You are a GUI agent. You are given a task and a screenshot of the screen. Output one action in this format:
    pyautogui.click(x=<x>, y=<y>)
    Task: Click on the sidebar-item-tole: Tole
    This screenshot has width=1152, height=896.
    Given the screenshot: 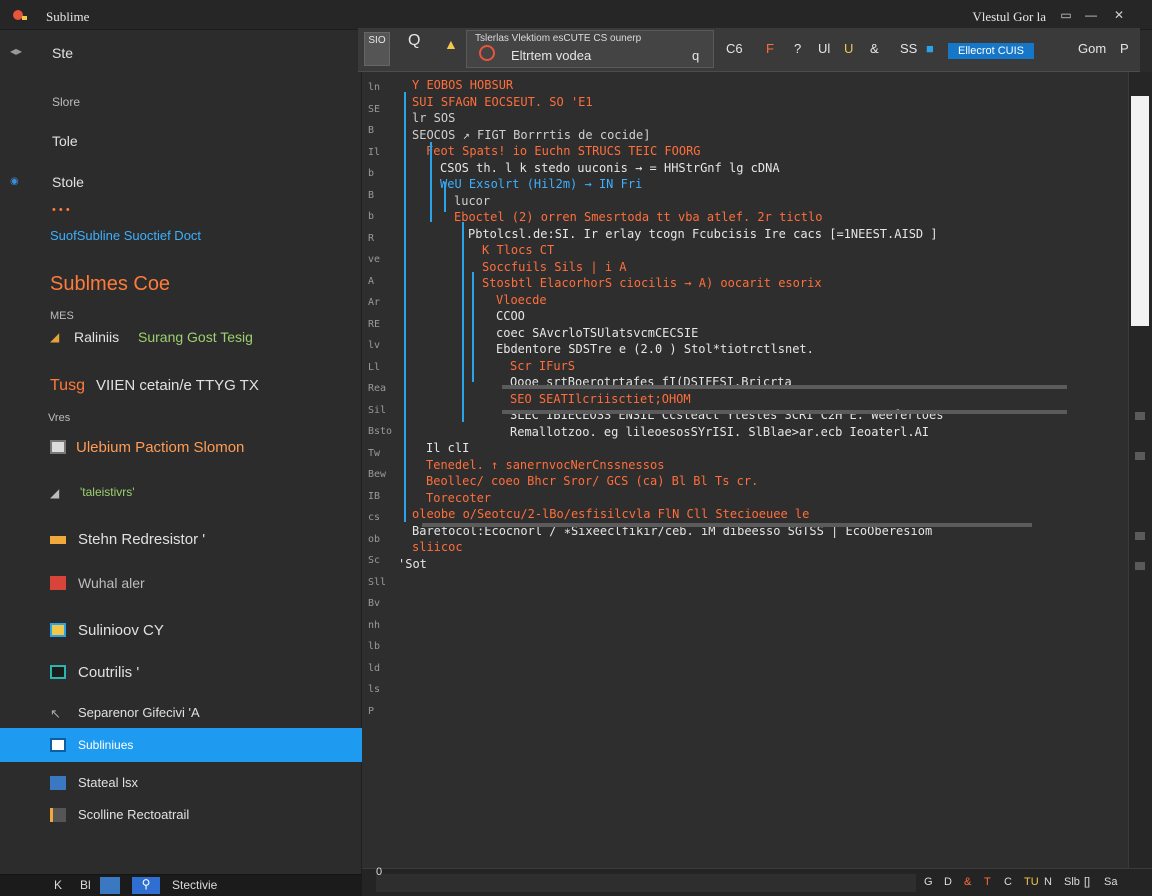 What is the action you would take?
    pyautogui.click(x=181, y=141)
    